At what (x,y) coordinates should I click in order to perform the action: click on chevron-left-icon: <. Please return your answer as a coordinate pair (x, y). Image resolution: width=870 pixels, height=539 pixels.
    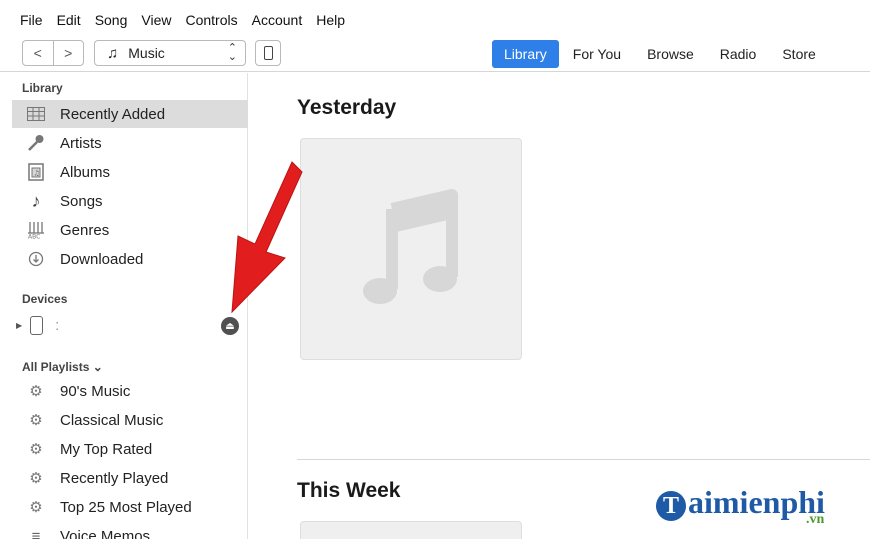
    Looking at the image, I should click on (37, 53).